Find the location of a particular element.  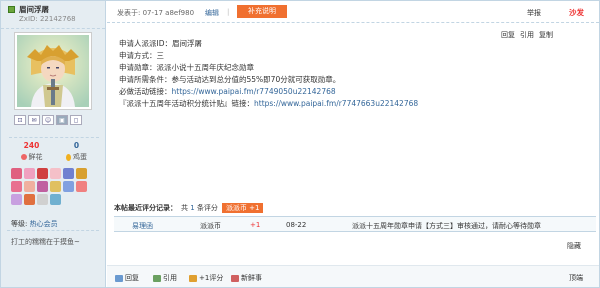

user-action-icons: ⊡ ✉ ☺ ▣ ◻ is located at coordinates (48, 120).